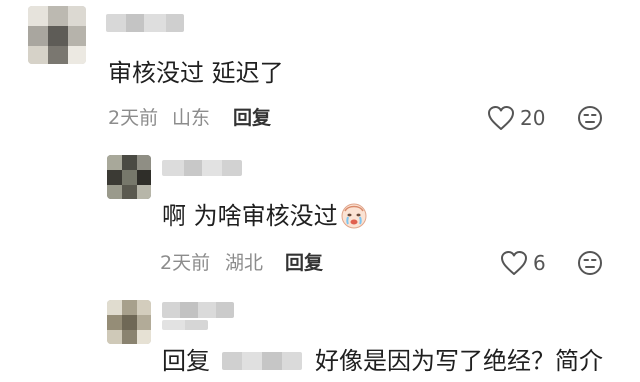 This screenshot has width=640, height=382. Describe the element at coordinates (459, 361) in the screenshot. I see `comment-text: 好像是因为写了绝经？简介` at that location.